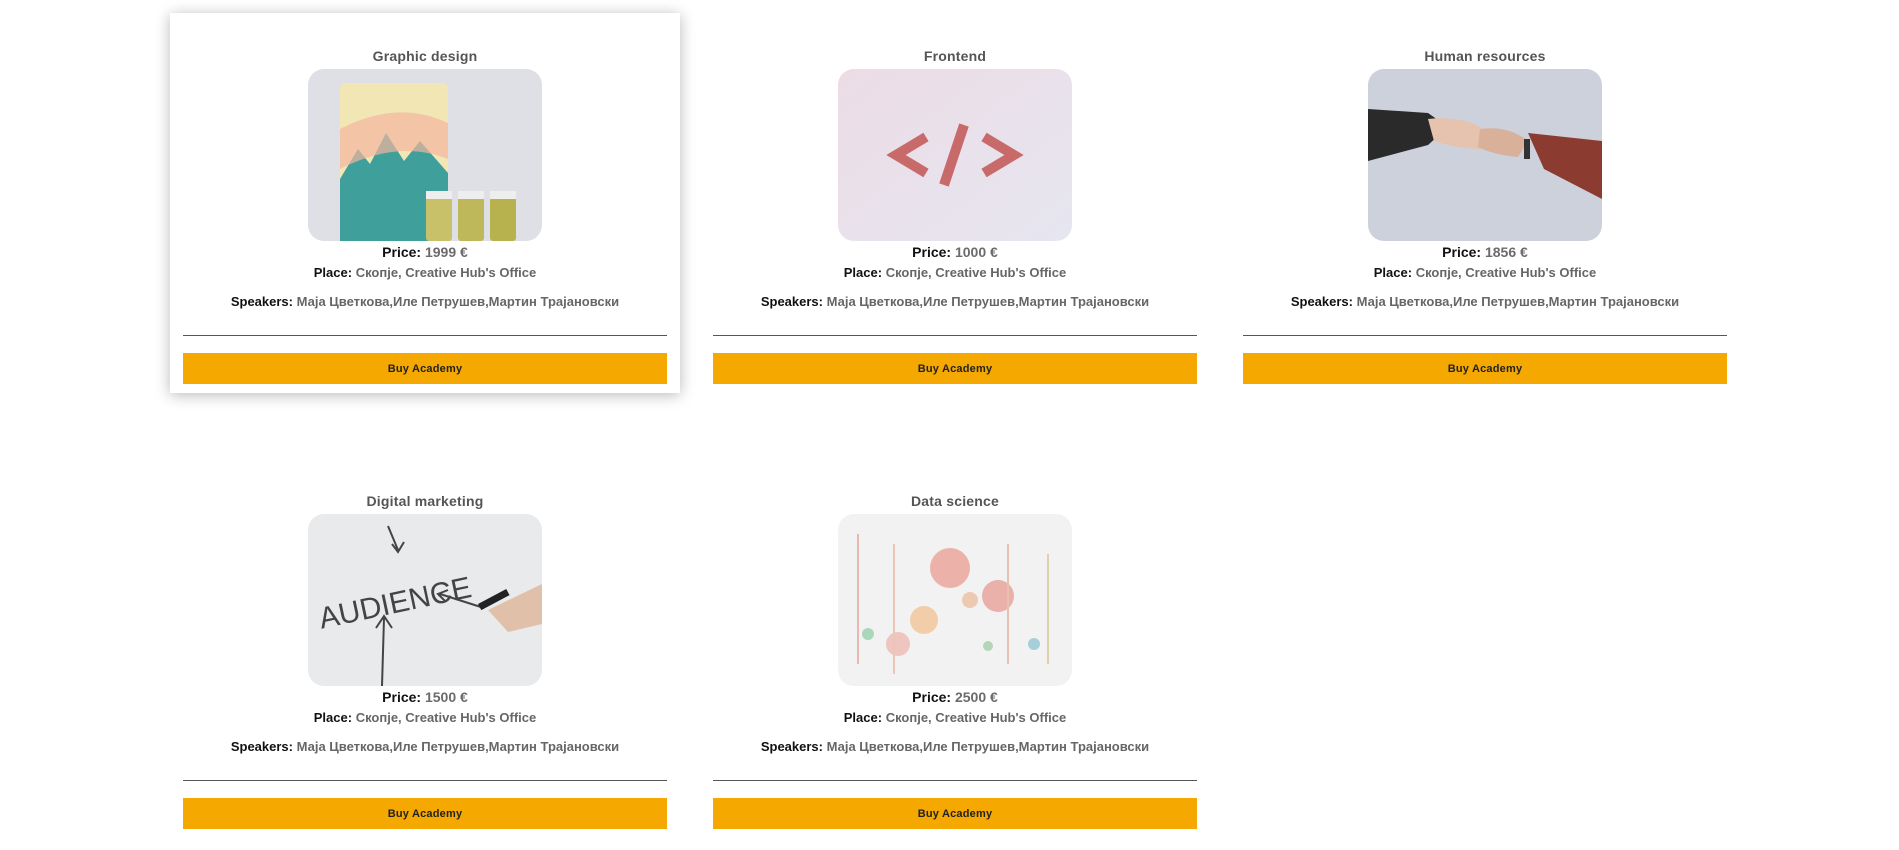 The width and height of the screenshot is (1899, 850). I want to click on coffee-pouch-image, so click(425, 155).